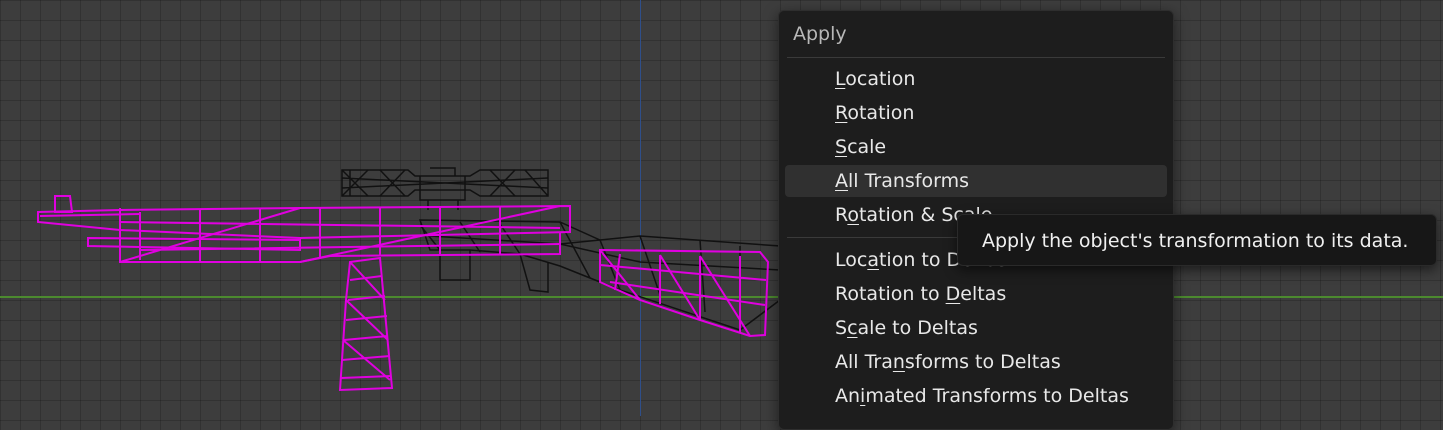 The width and height of the screenshot is (1443, 430). Describe the element at coordinates (976, 396) in the screenshot. I see `menu-item-animated-transforms-to-deltas: Animated Transforms to Deltas` at that location.